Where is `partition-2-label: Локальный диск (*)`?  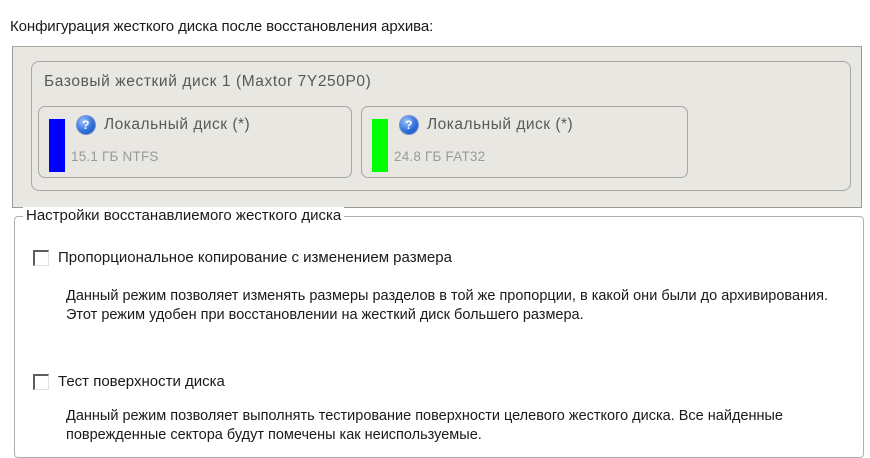 partition-2-label: Локальный диск (*) is located at coordinates (500, 124).